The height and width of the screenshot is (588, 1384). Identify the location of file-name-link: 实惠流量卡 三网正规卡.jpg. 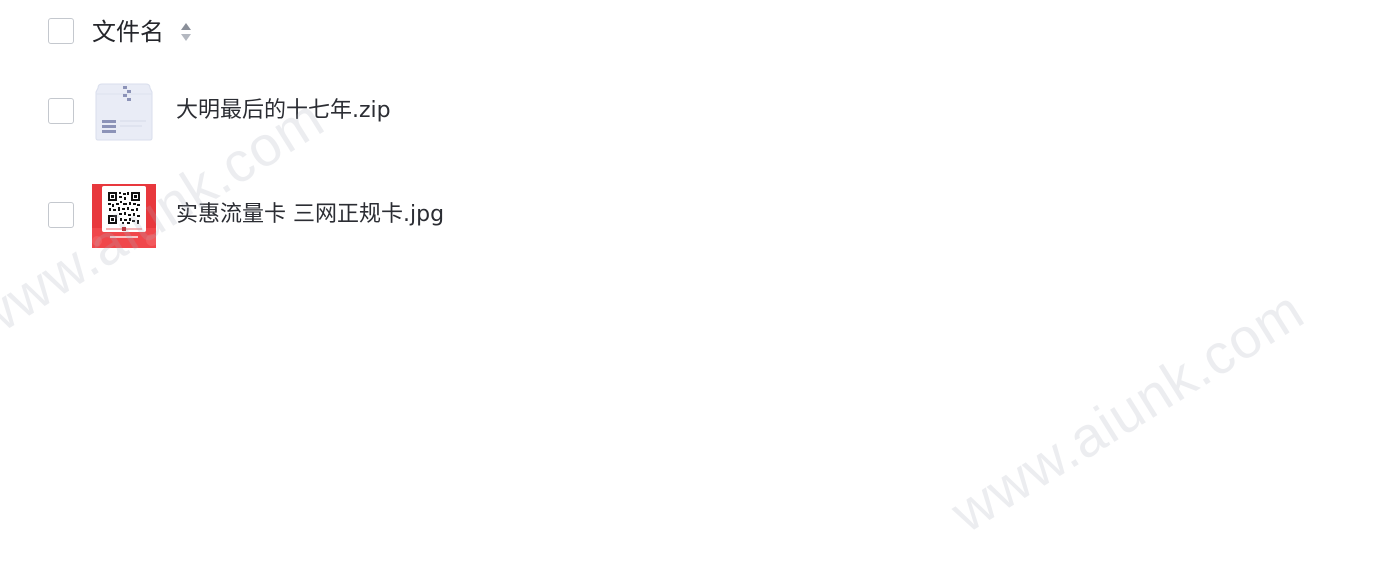
(310, 215).